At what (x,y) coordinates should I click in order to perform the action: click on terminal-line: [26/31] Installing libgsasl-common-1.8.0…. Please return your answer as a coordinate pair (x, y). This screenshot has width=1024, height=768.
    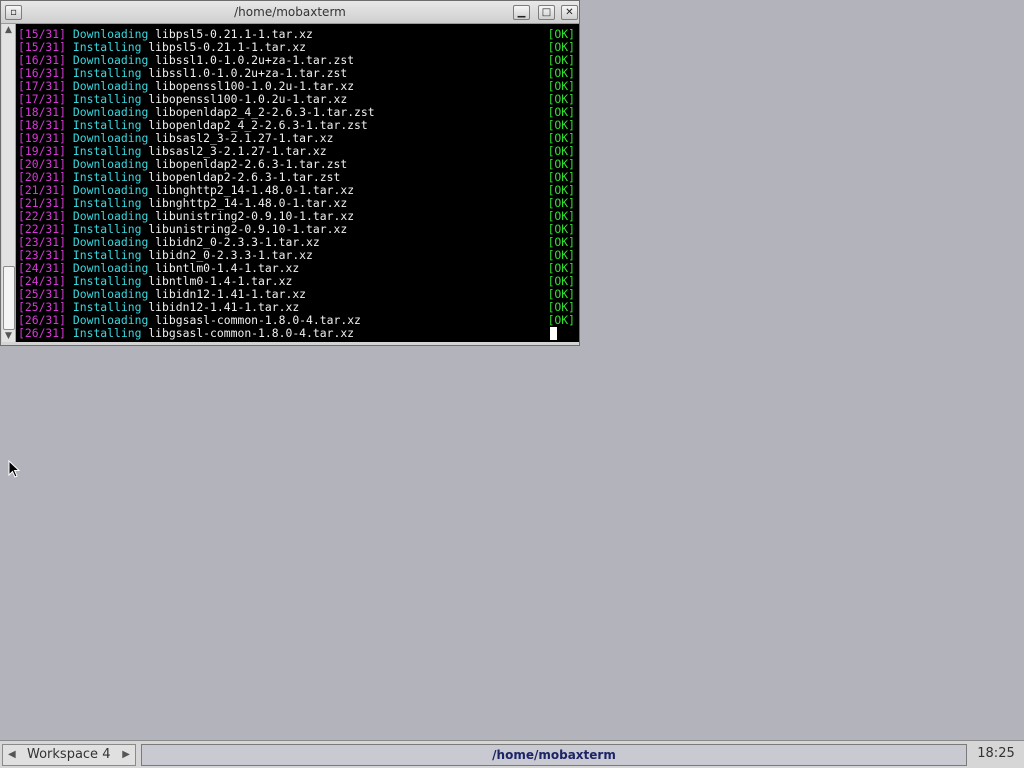
    Looking at the image, I should click on (297, 333).